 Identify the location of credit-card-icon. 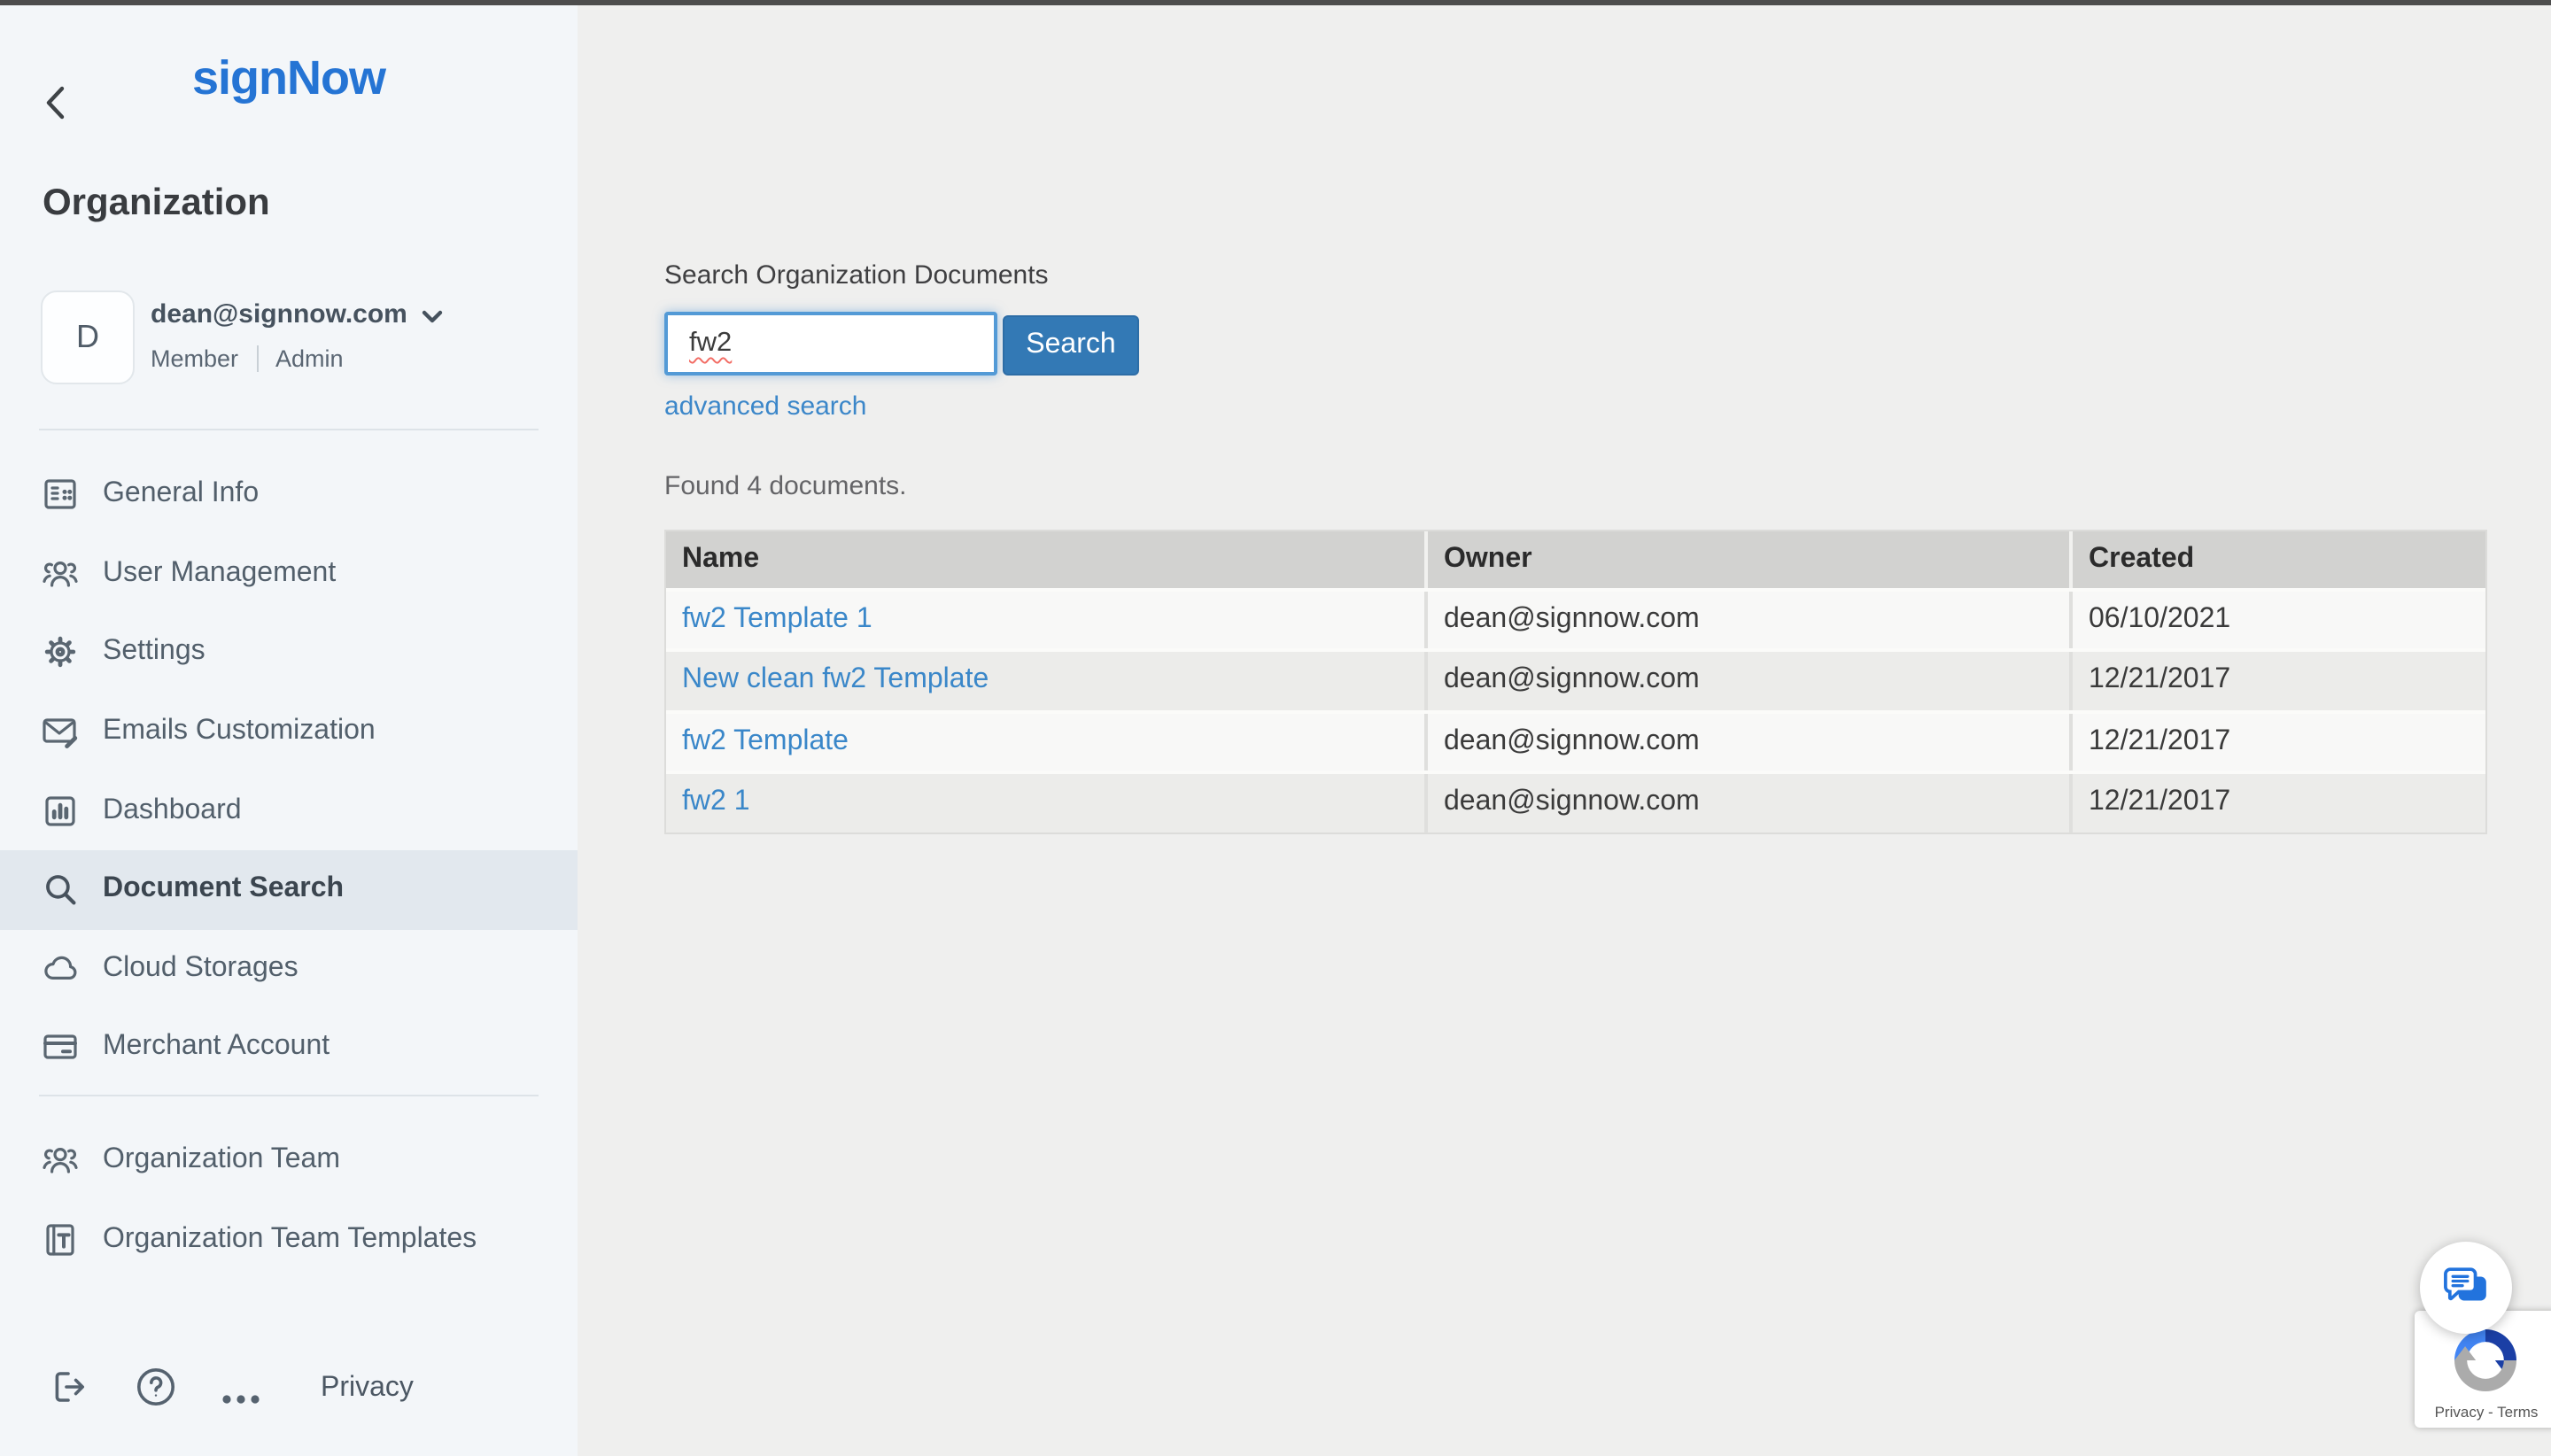
(60, 1047).